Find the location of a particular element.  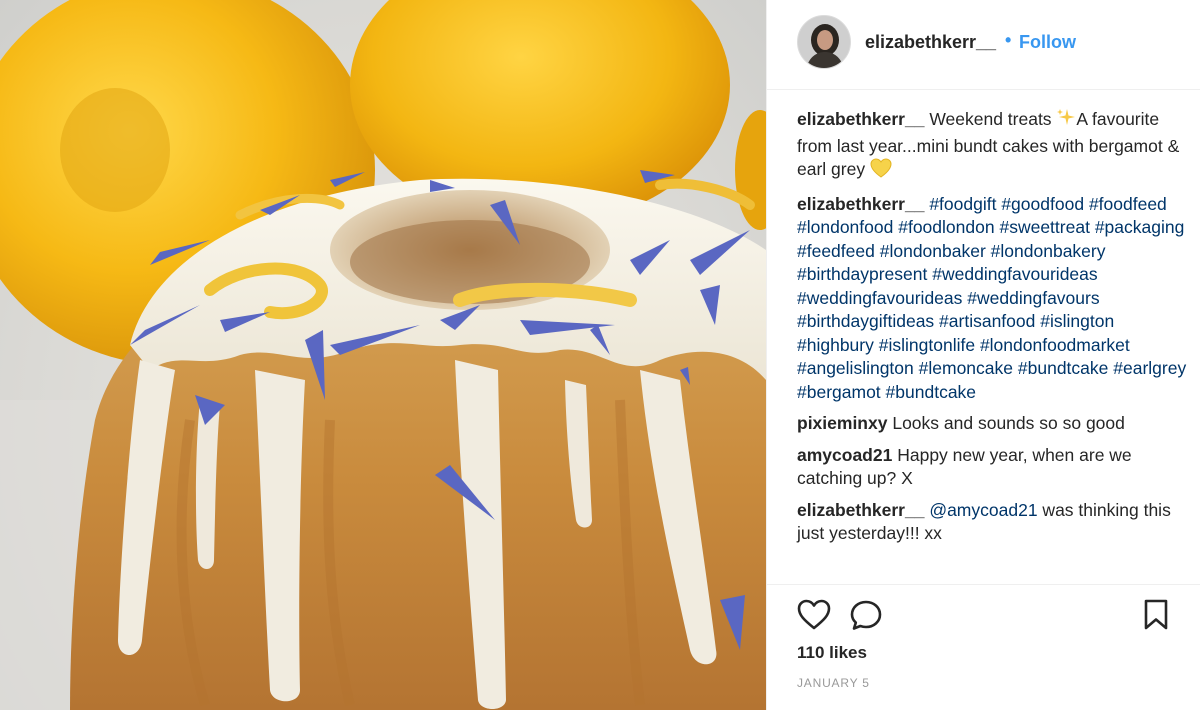

hashtag-link: #londonfood is located at coordinates (845, 227).